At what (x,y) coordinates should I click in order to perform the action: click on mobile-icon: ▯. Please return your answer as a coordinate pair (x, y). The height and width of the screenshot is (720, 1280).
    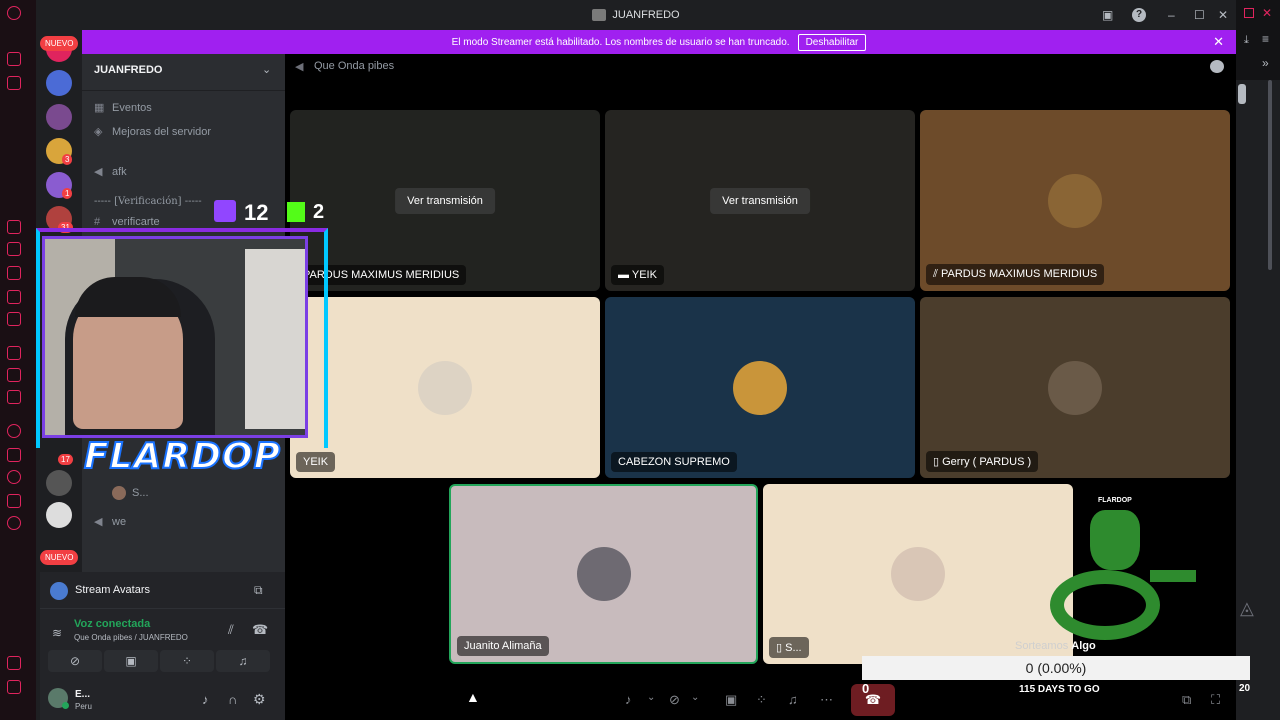
    Looking at the image, I should click on (938, 462).